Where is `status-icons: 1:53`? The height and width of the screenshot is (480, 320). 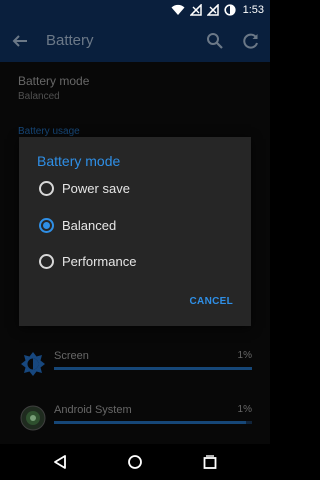
status-icons: 1:53 is located at coordinates (217, 10).